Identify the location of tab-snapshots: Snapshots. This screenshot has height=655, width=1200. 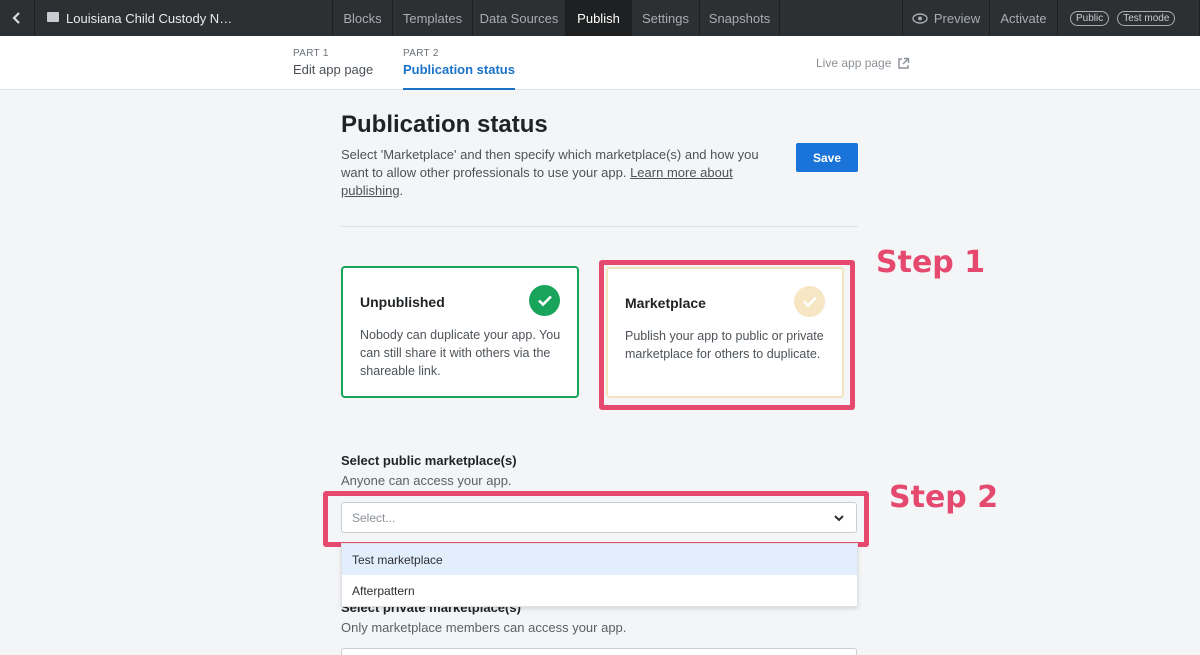
(740, 18).